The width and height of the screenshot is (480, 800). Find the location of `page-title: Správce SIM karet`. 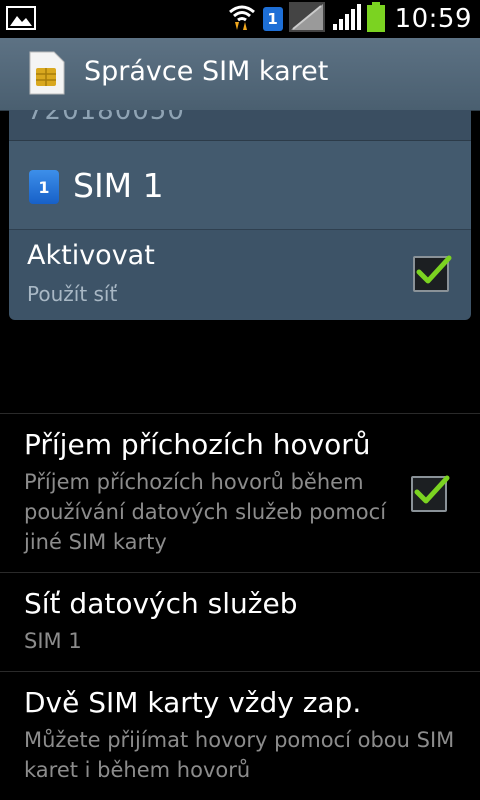

page-title: Správce SIM karet is located at coordinates (206, 71).